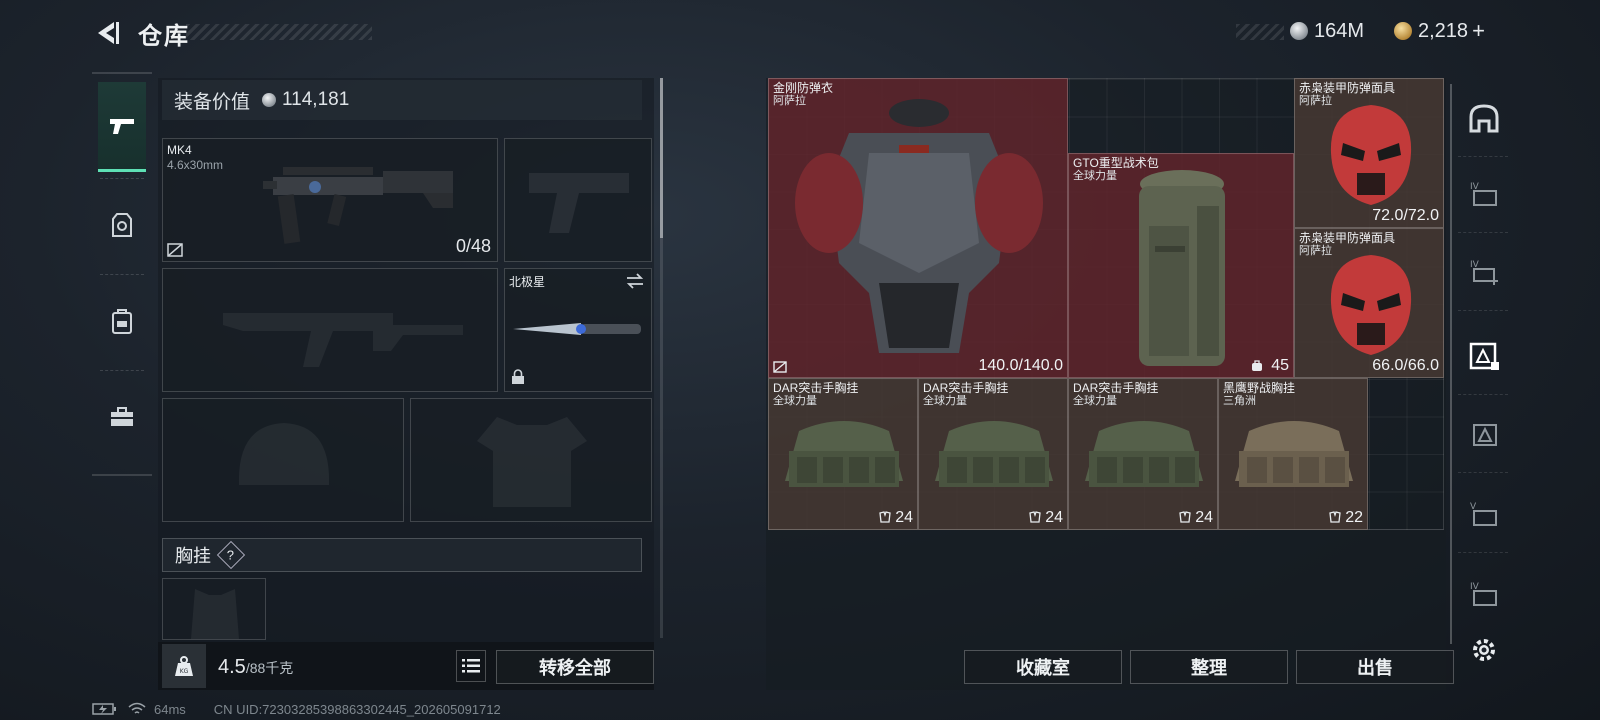  What do you see at coordinates (918, 228) in the screenshot?
I see `stash-item-body-armor: 金刚防弹衣 阿萨拉 140.0/140.0` at bounding box center [918, 228].